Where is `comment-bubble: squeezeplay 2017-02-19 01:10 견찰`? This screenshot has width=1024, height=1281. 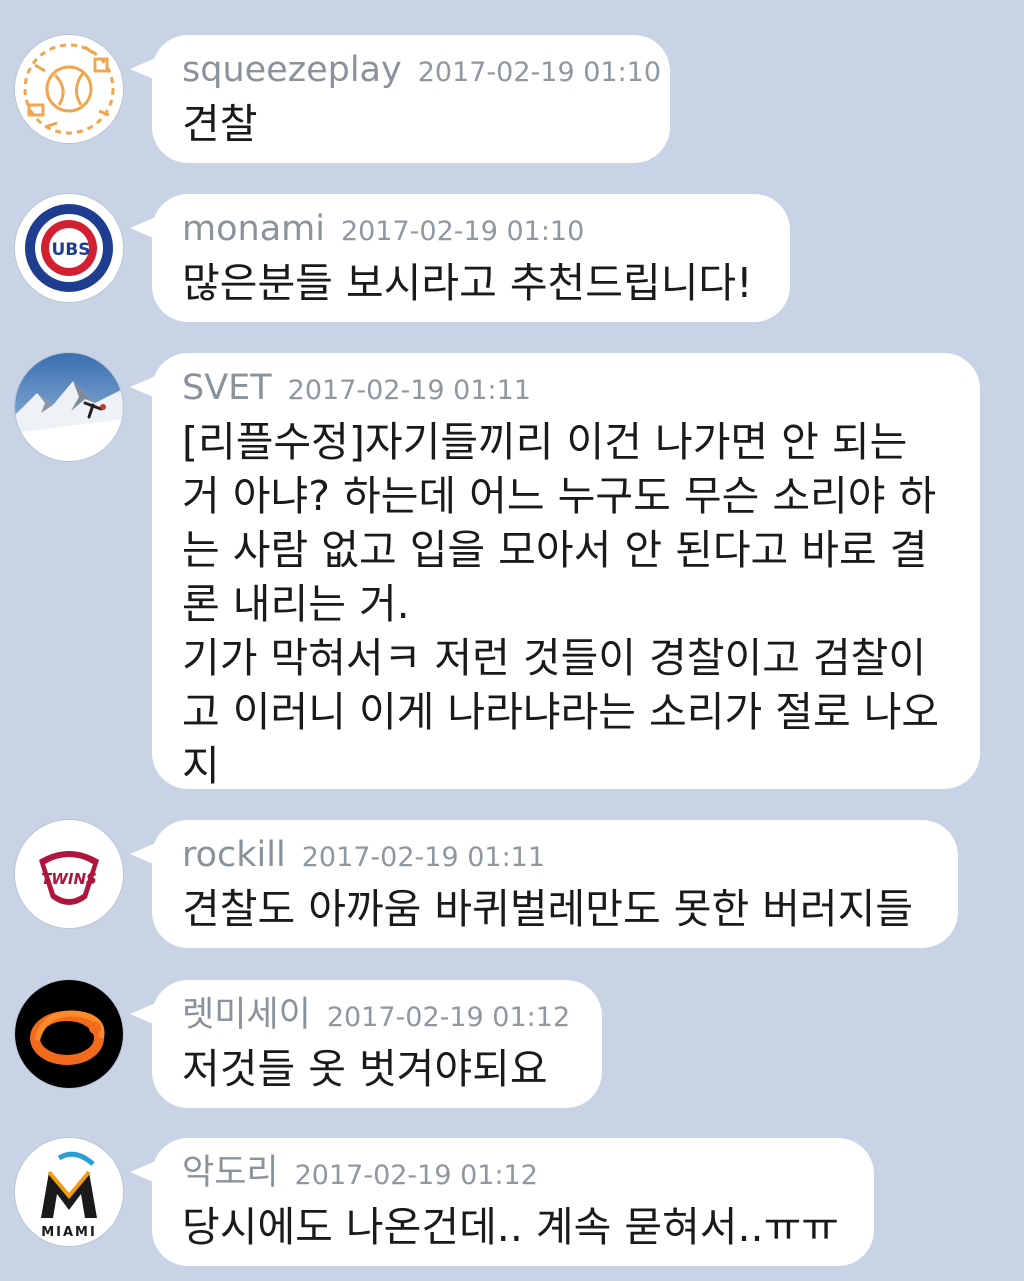
comment-bubble: squeezeplay 2017-02-19 01:10 견찰 is located at coordinates (400, 99).